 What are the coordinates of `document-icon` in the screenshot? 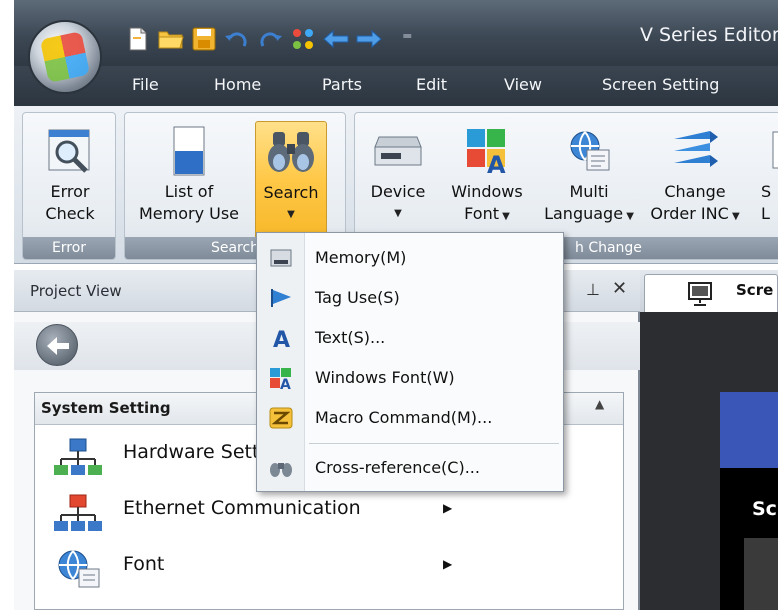 It's located at (775, 150).